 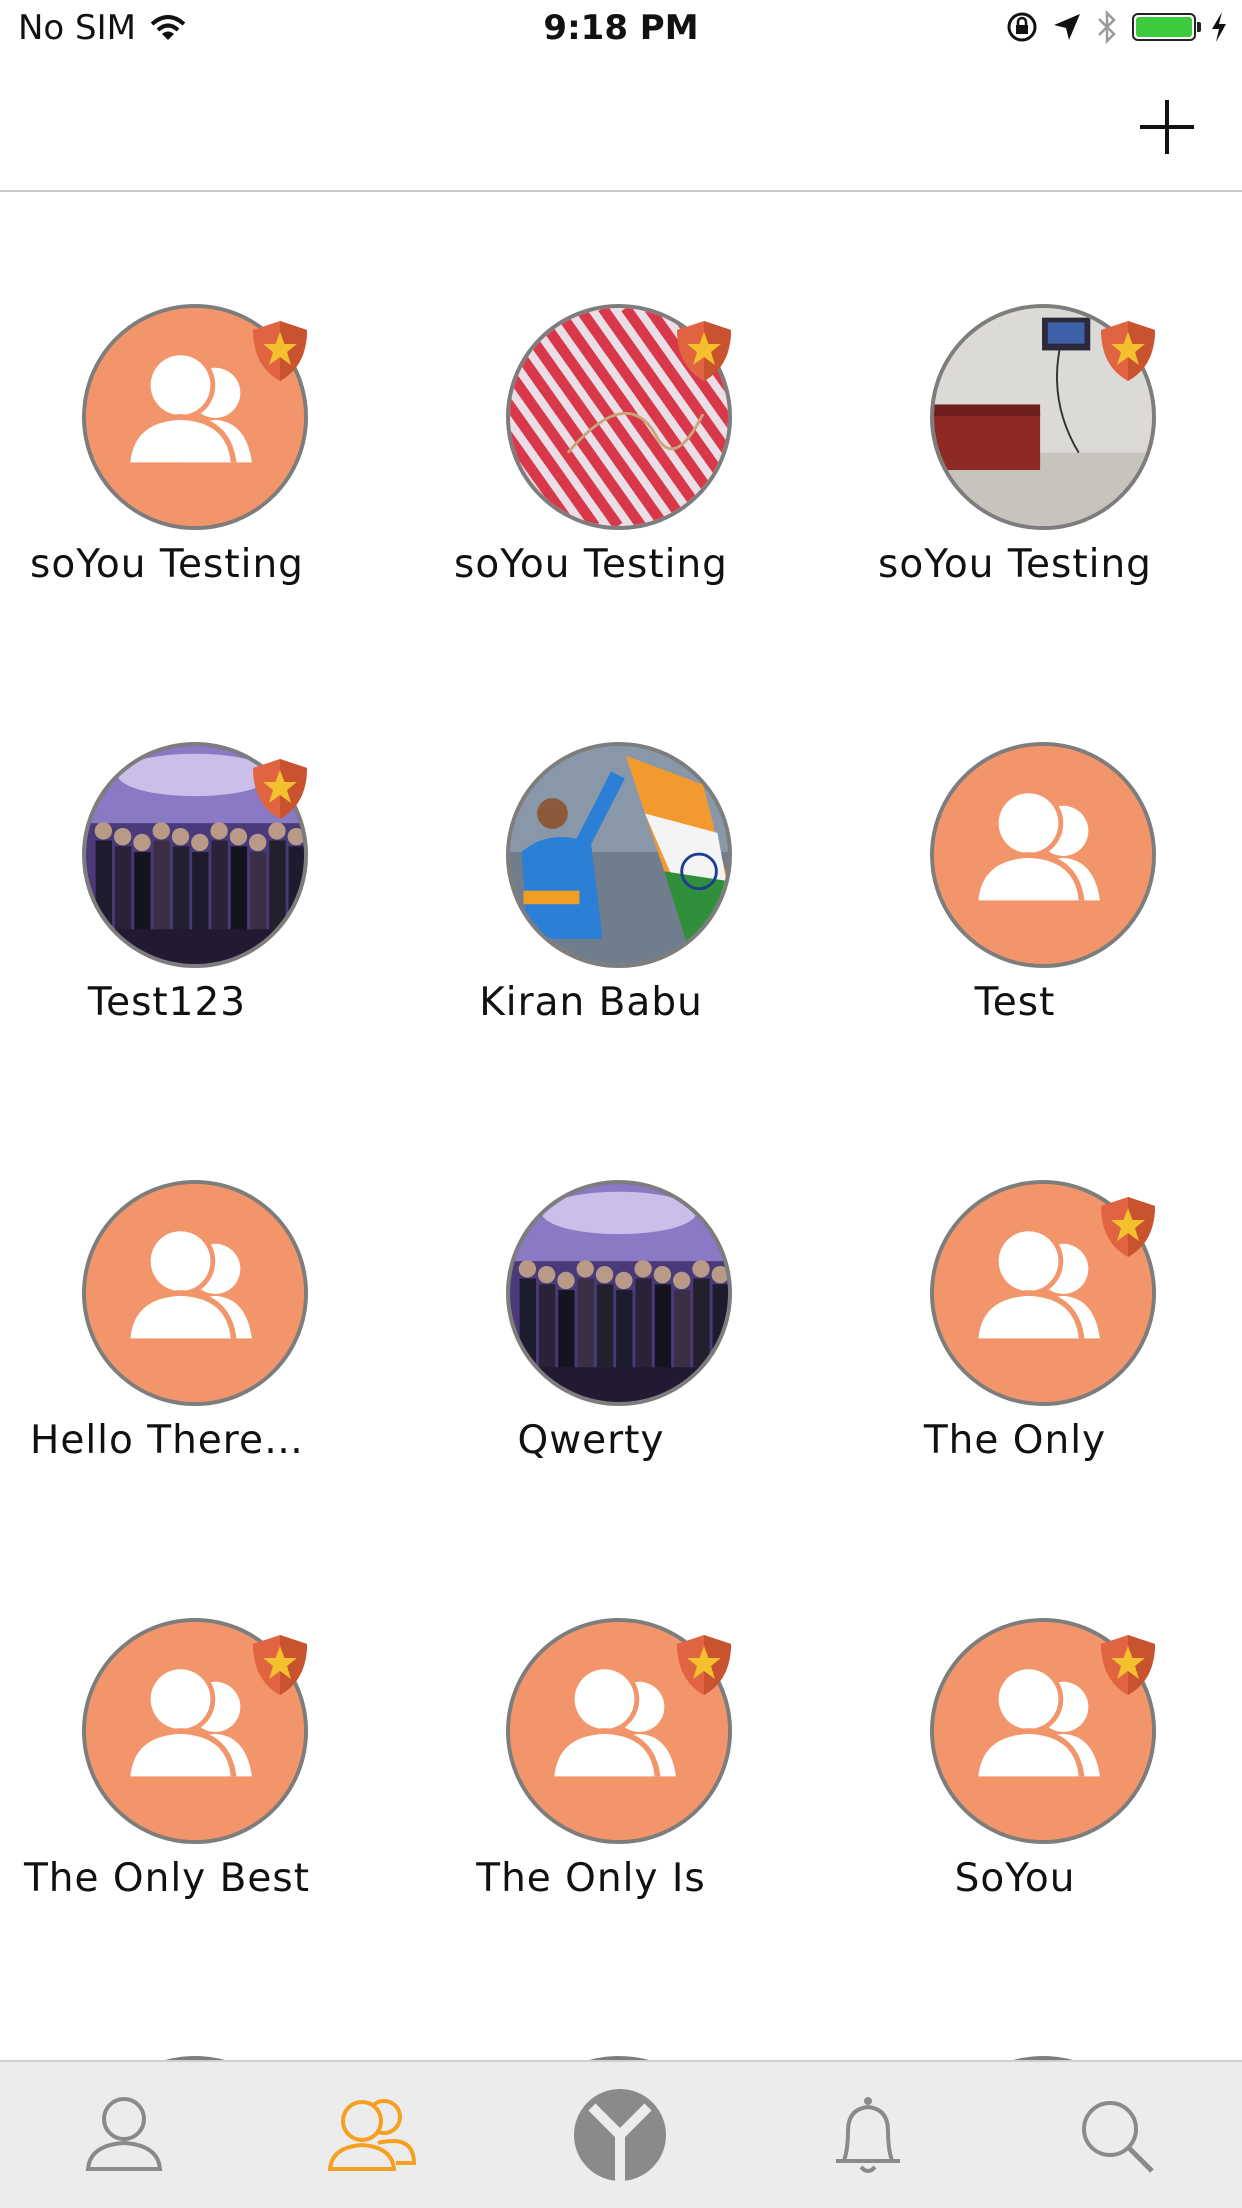 I want to click on tab-soyou-logo, so click(x=620, y=2135).